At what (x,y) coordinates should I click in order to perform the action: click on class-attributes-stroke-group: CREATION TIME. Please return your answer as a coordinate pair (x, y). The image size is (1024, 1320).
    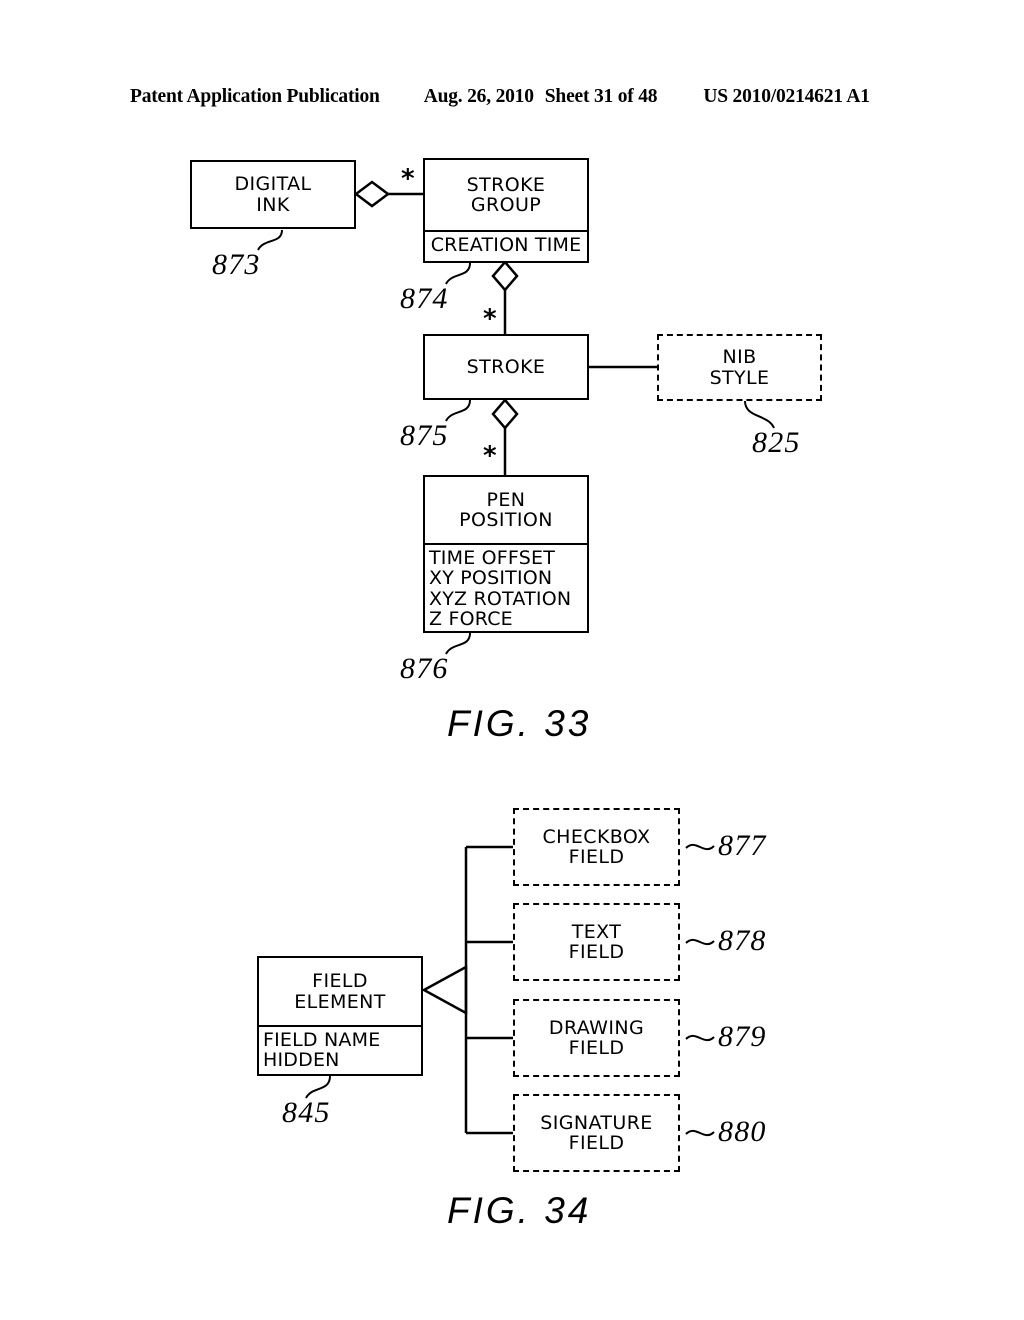
    Looking at the image, I should click on (506, 243).